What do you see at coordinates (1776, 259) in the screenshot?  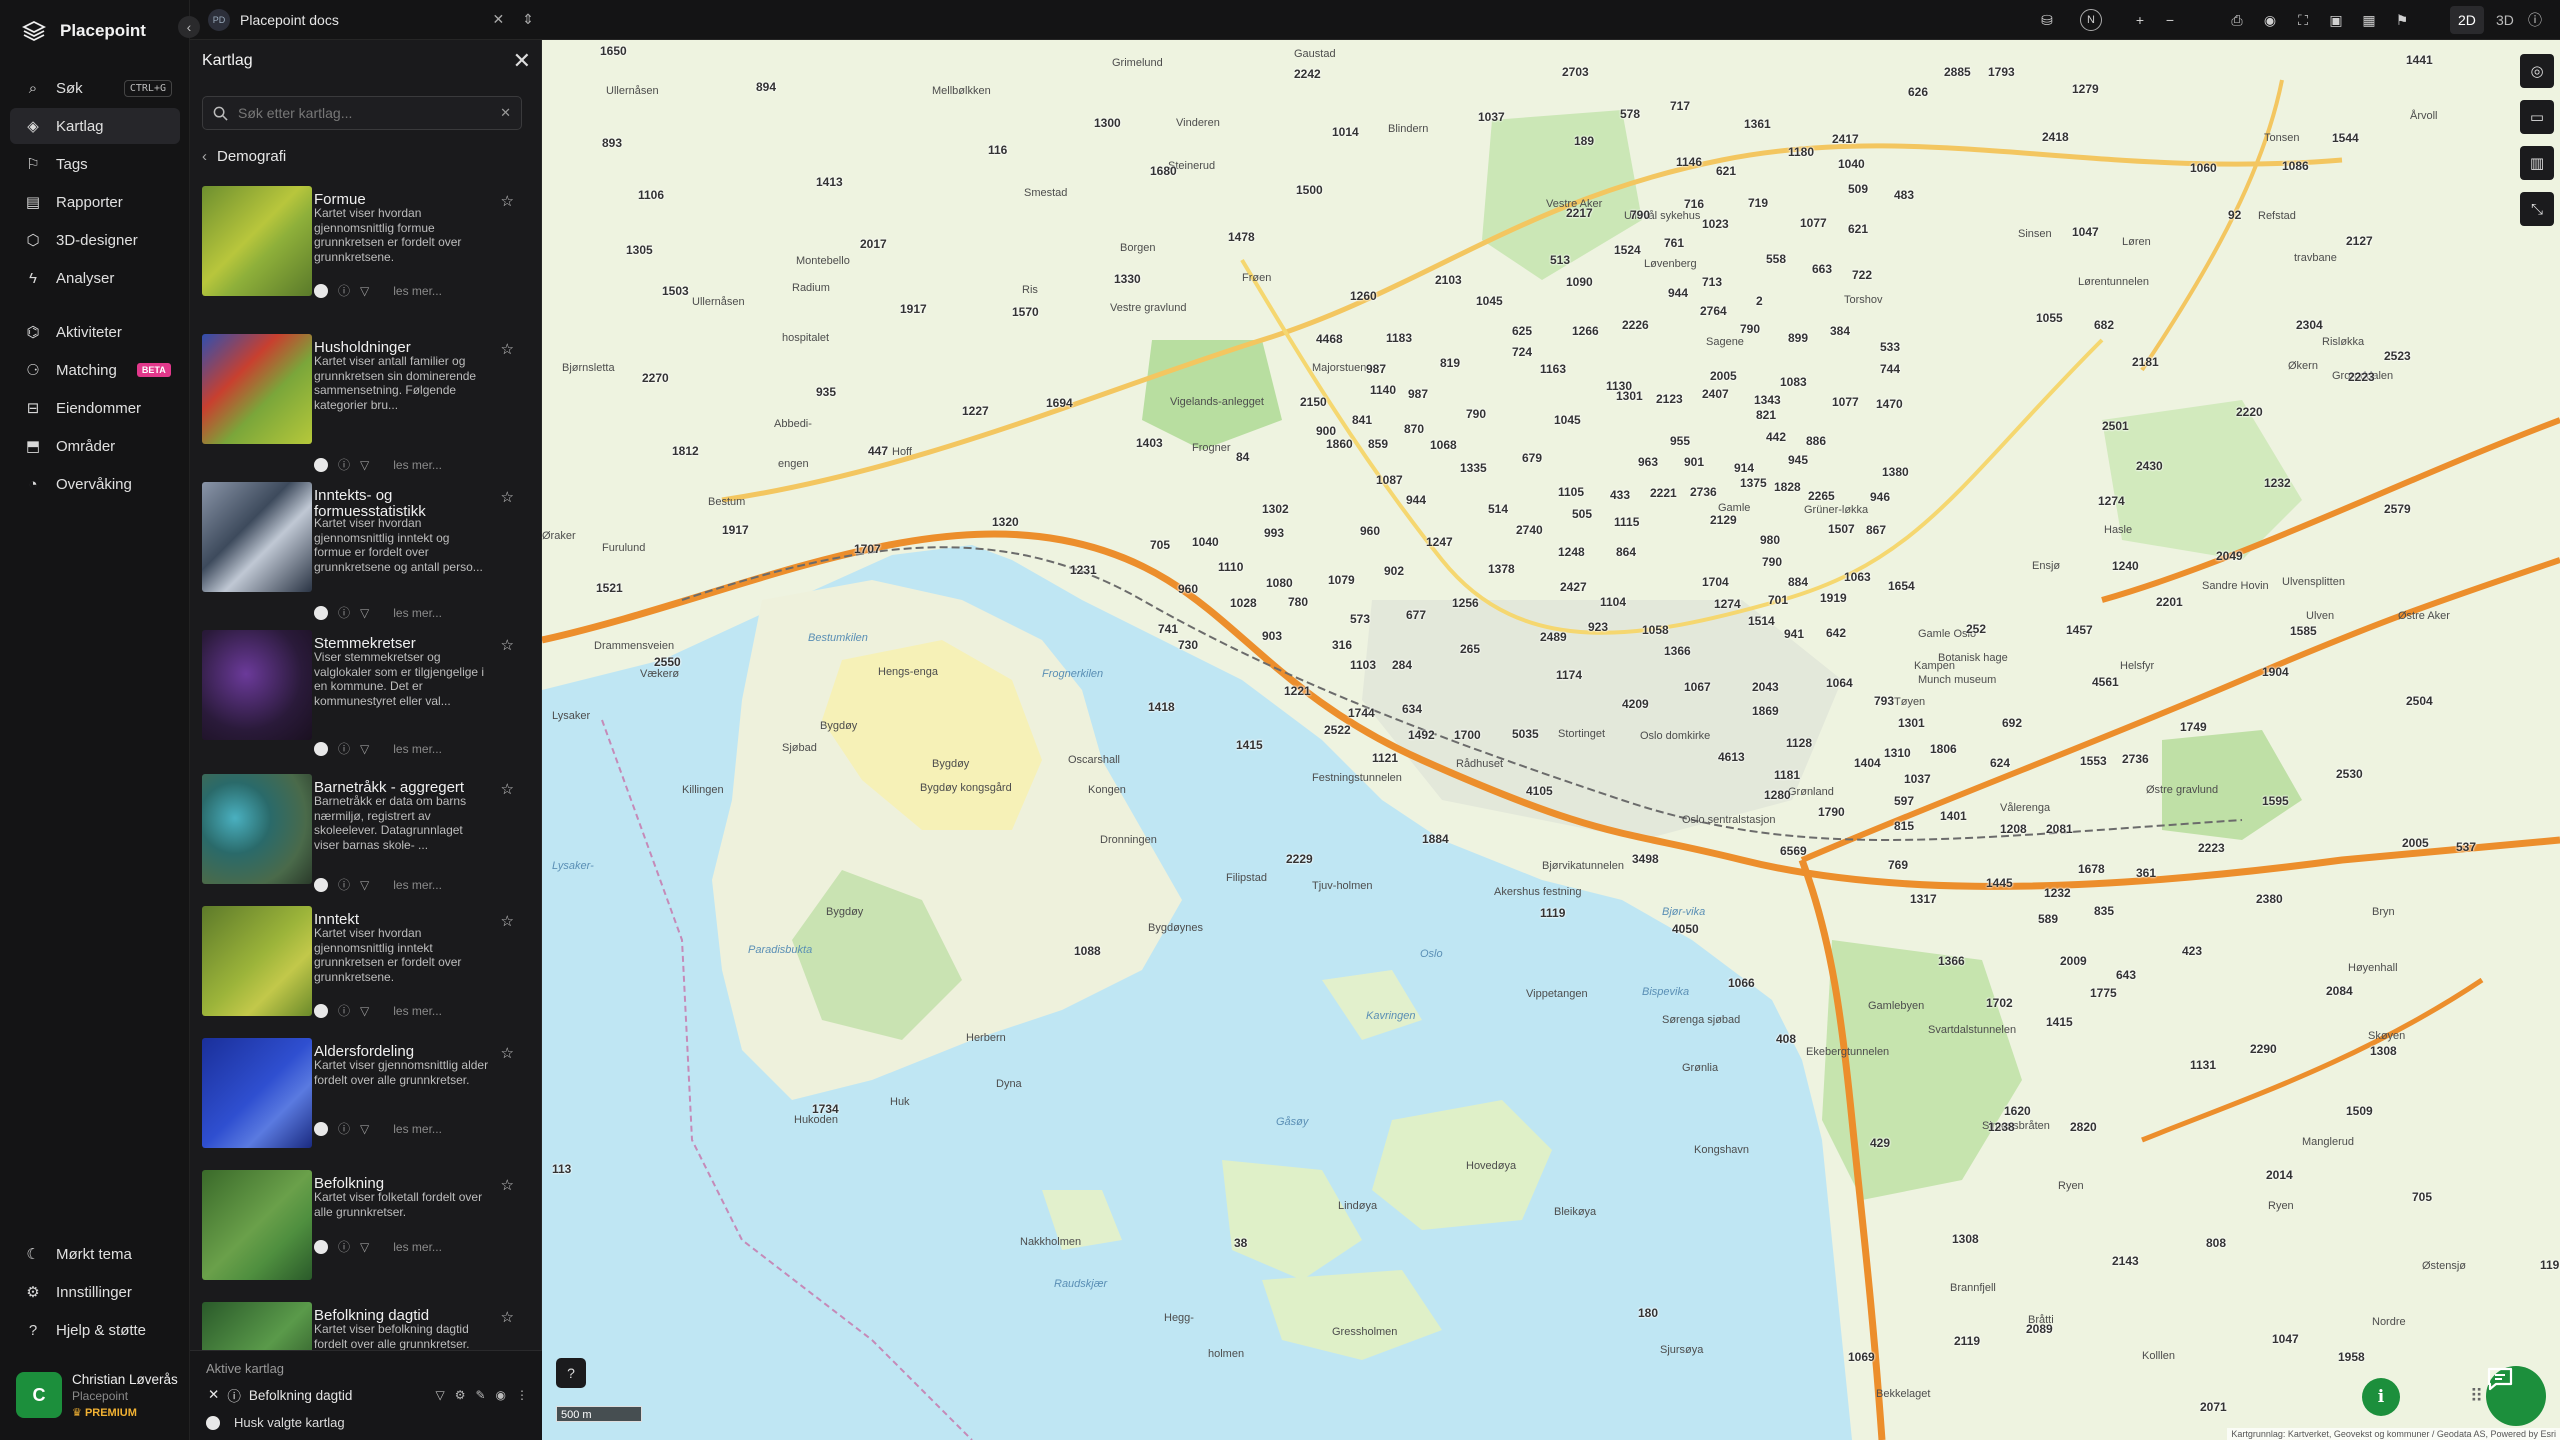 I see `population-value-label: 558` at bounding box center [1776, 259].